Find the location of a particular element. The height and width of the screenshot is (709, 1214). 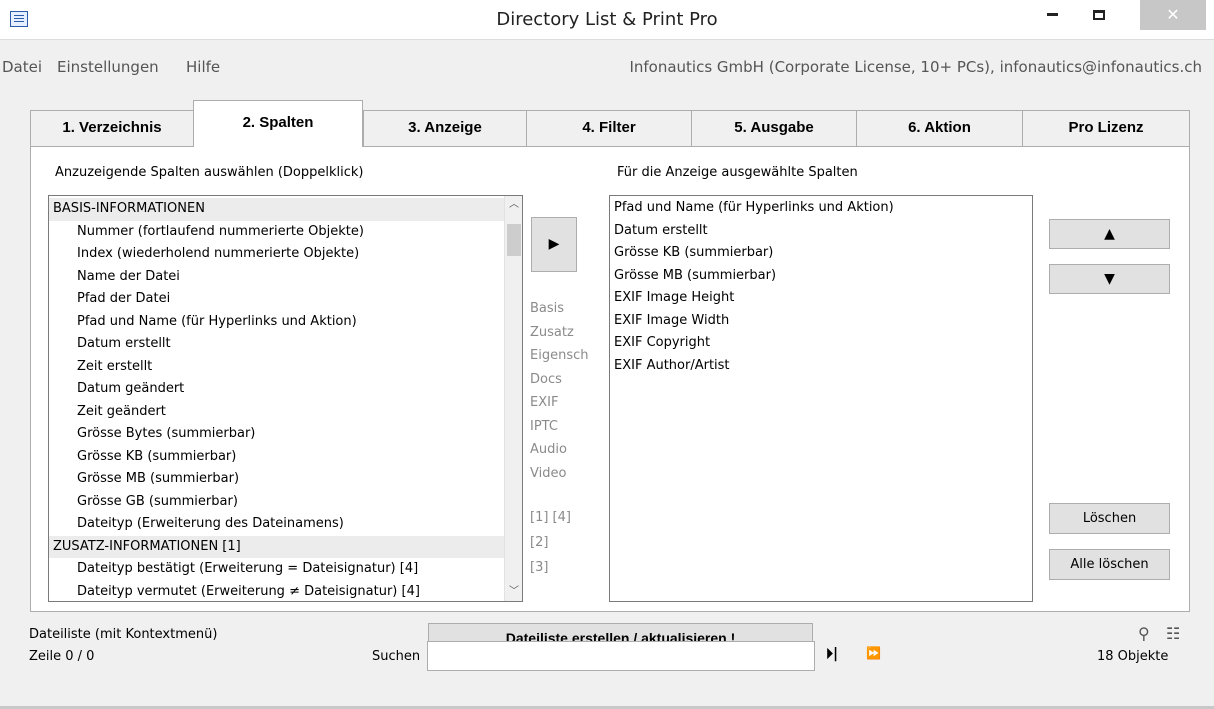

selected-columns-label: Für die Anzeige ausgewählte Spalten is located at coordinates (737, 172).